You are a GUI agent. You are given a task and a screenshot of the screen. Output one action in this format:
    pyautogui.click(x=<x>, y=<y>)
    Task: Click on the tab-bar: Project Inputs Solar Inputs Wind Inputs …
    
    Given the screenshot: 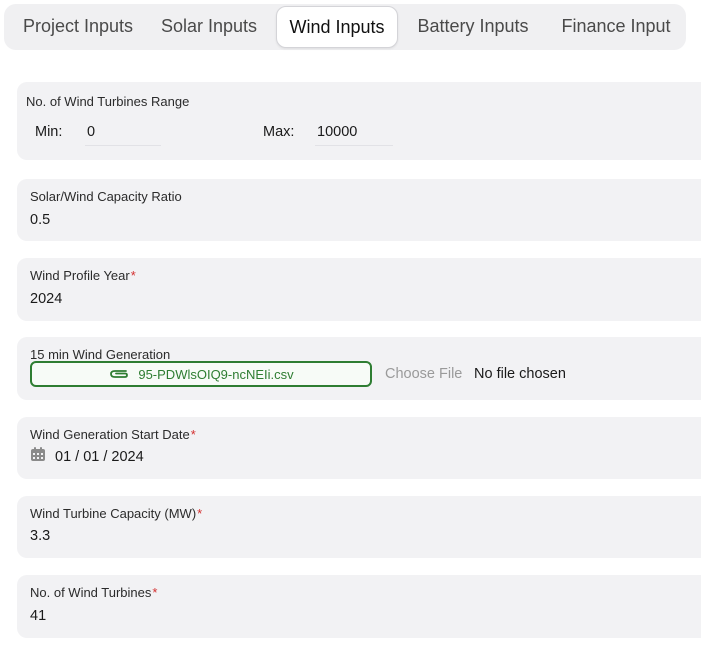 What is the action you would take?
    pyautogui.click(x=345, y=27)
    